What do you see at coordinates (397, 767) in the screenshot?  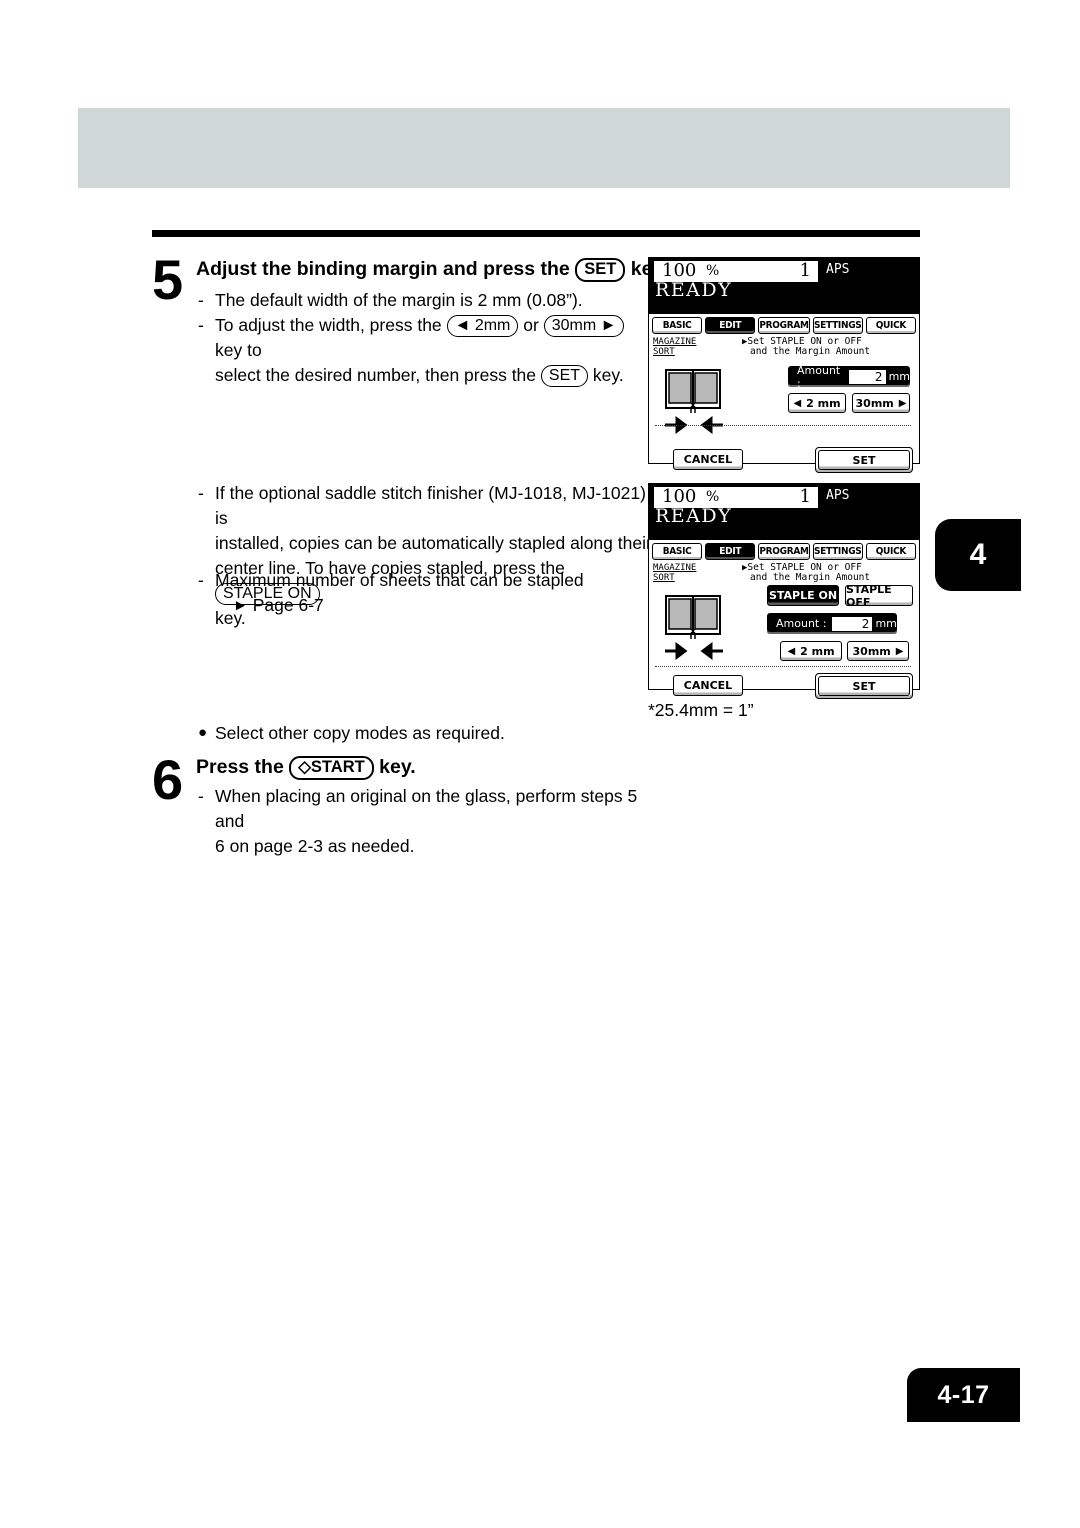 I see `step-6-heading-suffix: key.` at bounding box center [397, 767].